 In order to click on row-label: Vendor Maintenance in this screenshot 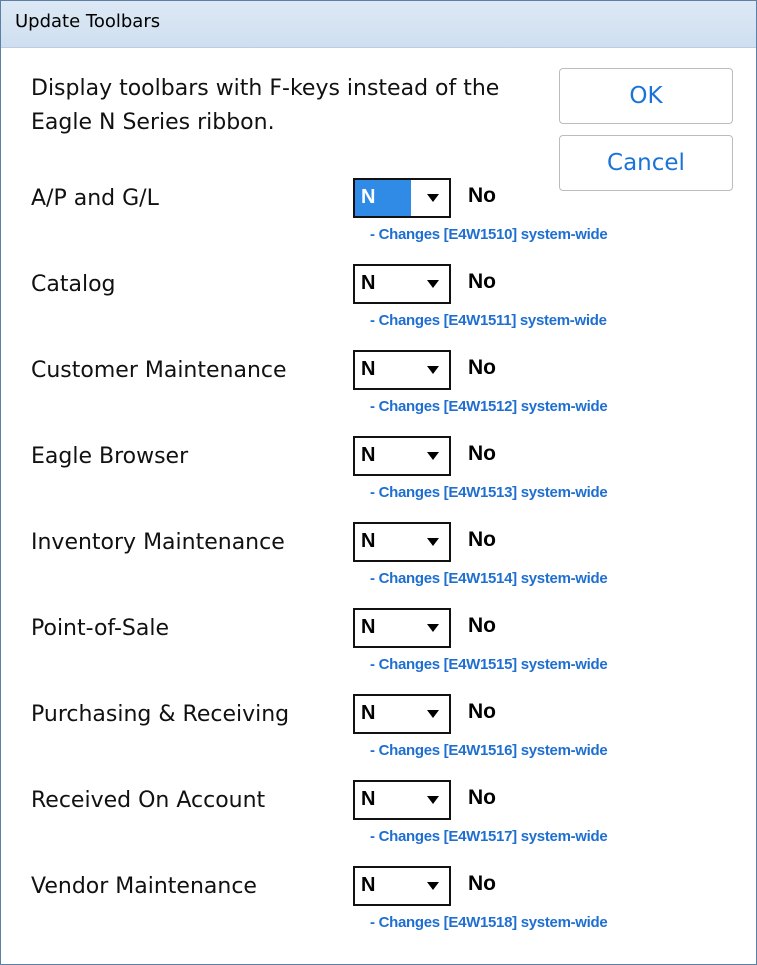, I will do `click(144, 886)`.